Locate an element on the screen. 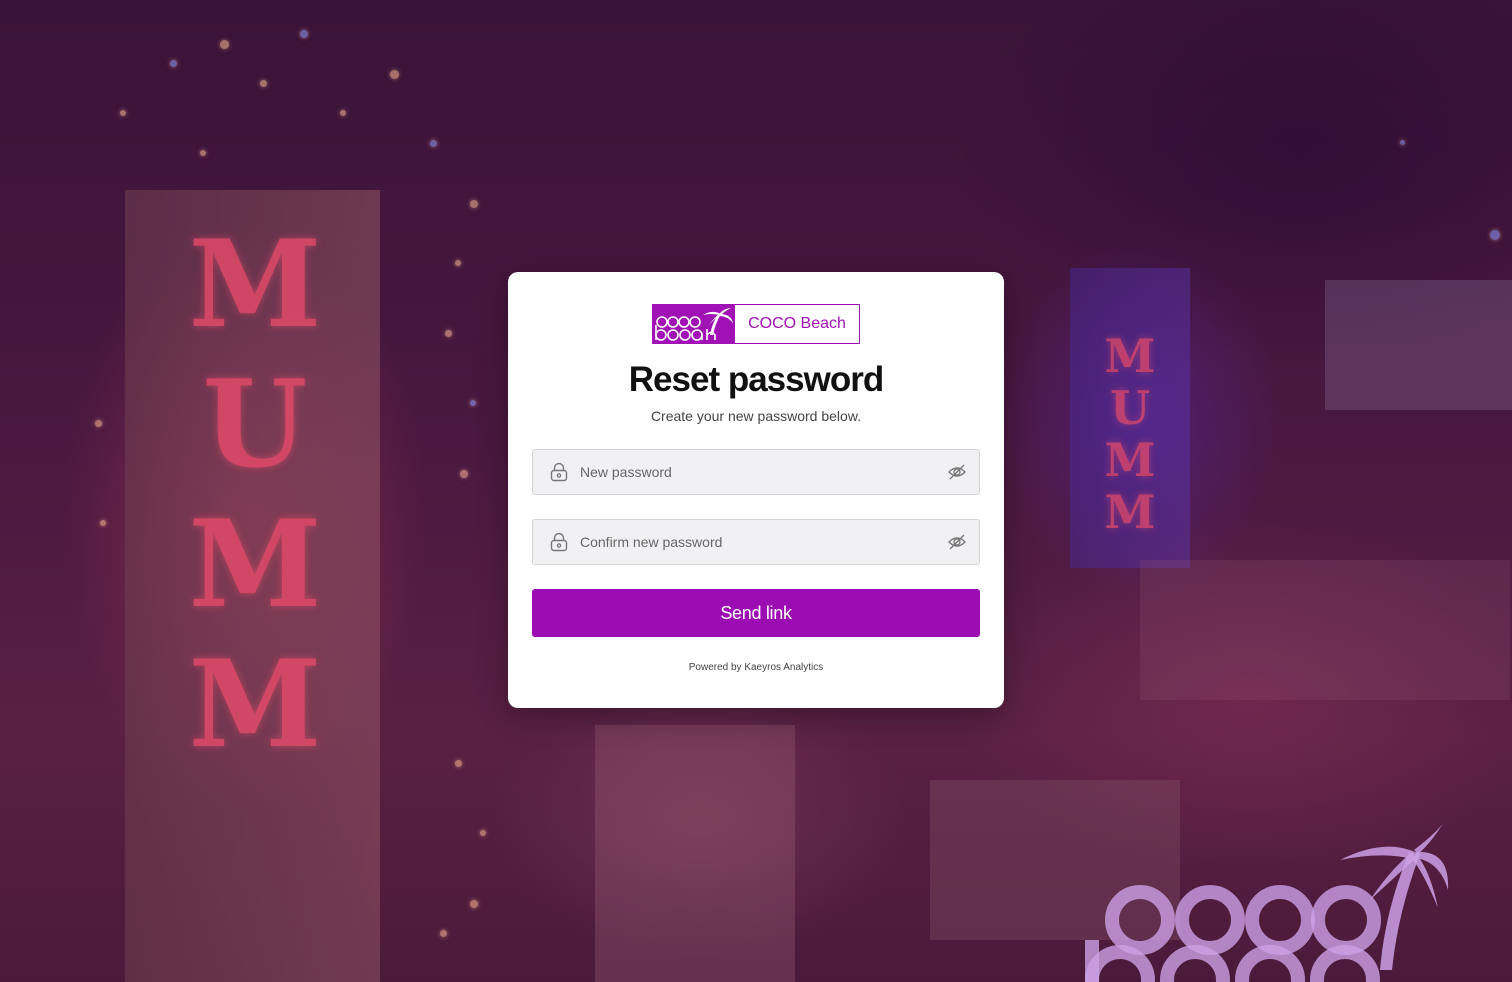 The height and width of the screenshot is (982, 1512). neon-sign-left: MUMM is located at coordinates (255, 494).